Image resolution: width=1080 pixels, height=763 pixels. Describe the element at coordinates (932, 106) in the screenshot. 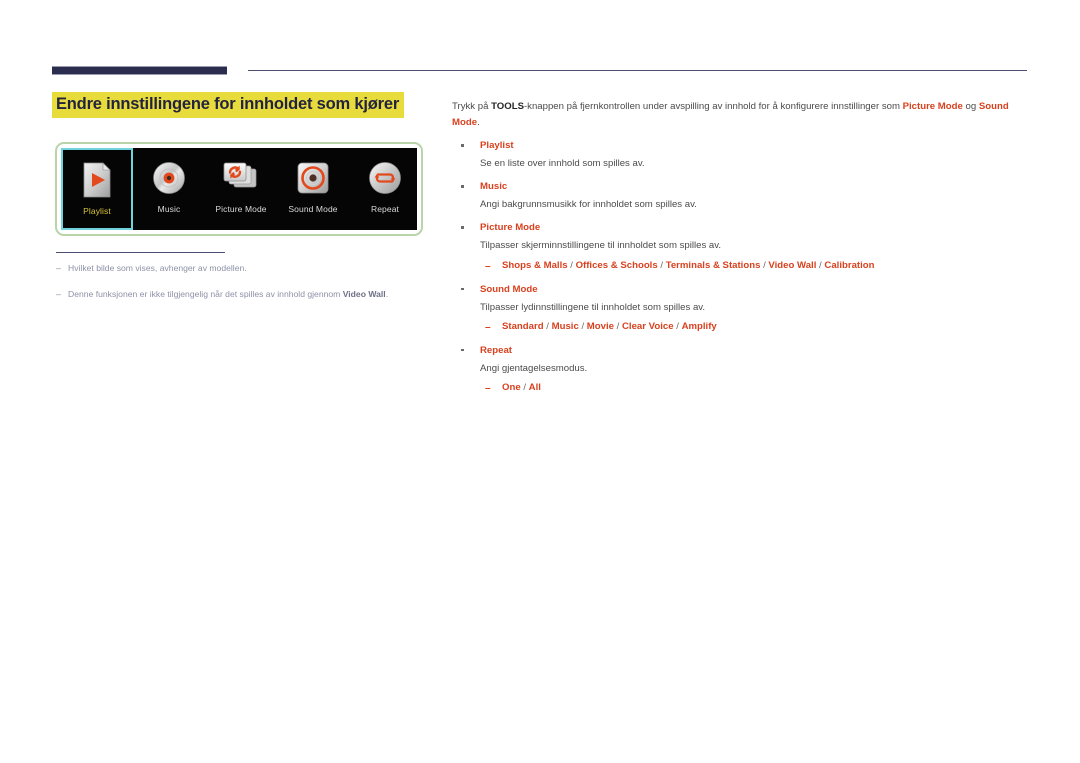

I see `picture-mode-ref: Picture Mode` at that location.